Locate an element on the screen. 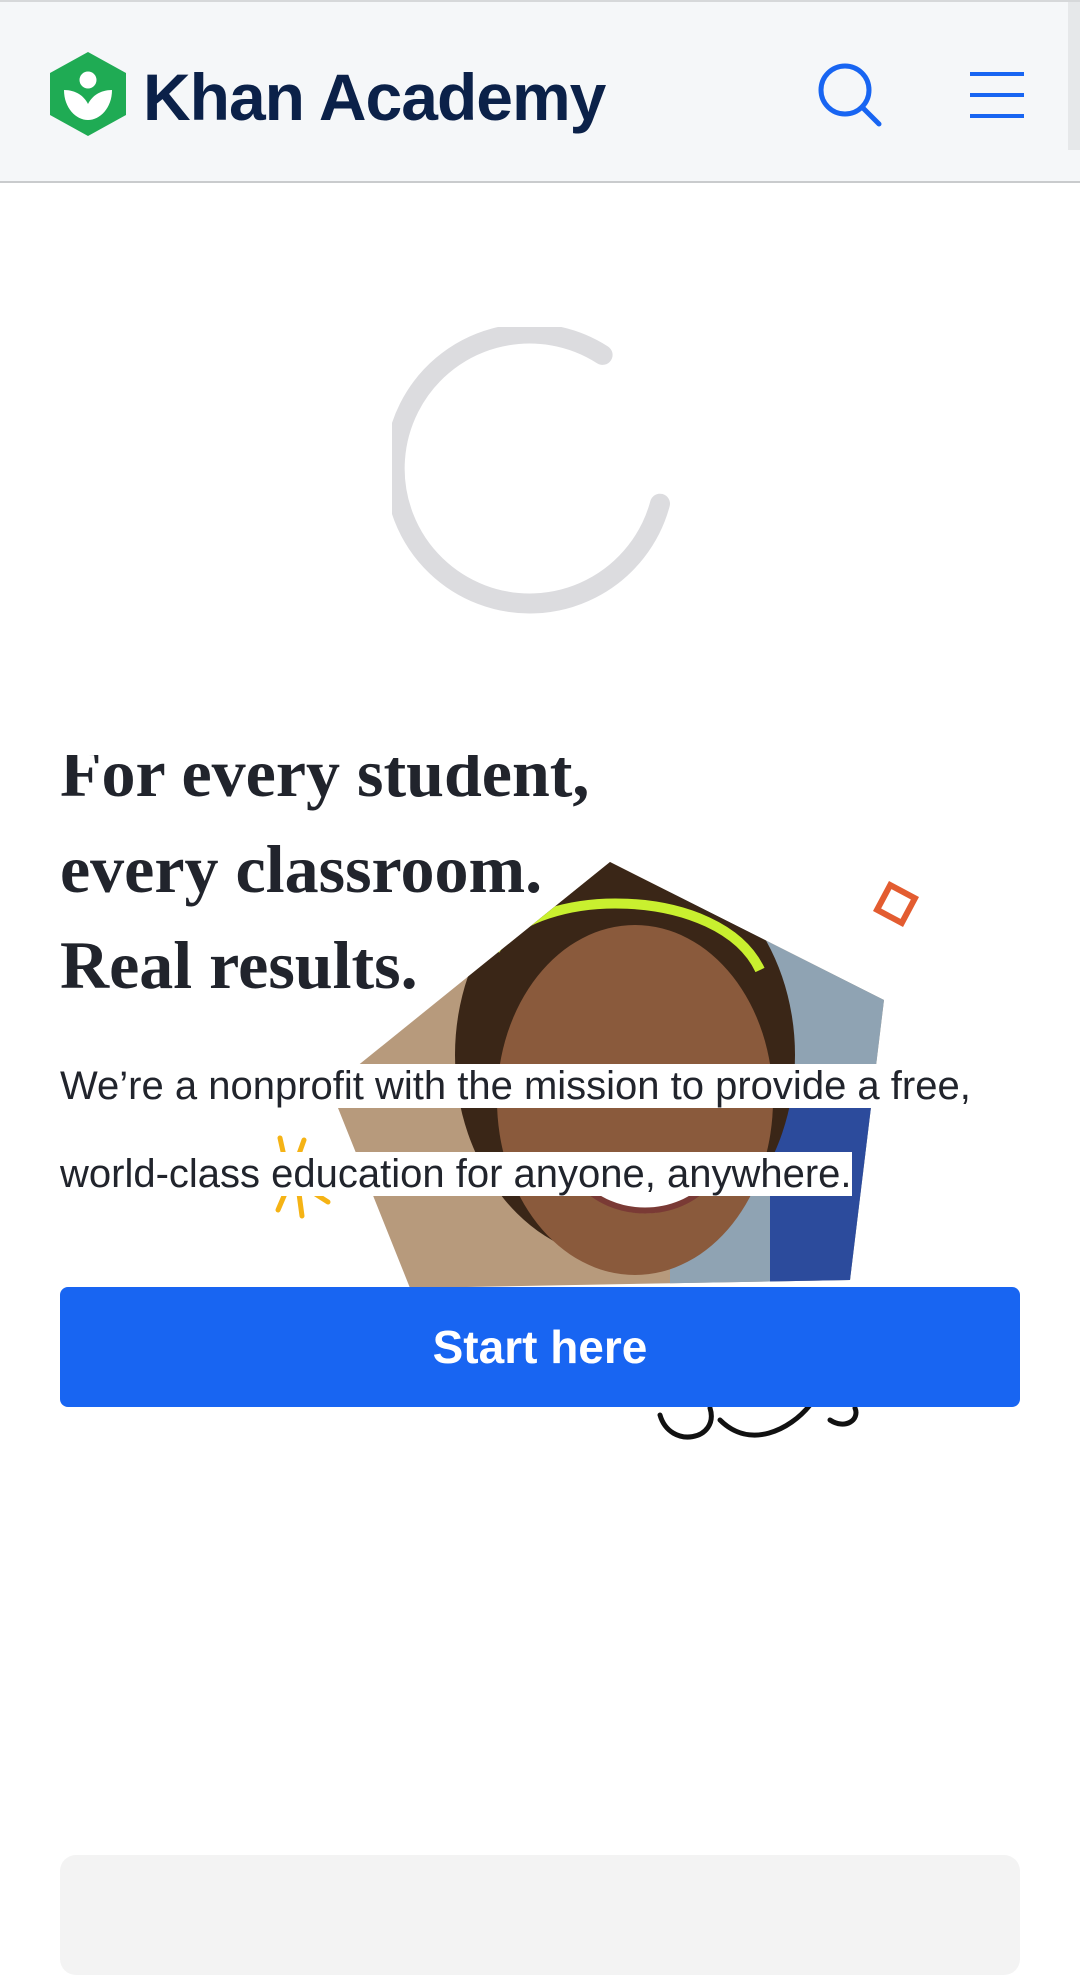 The width and height of the screenshot is (1080, 1975). headline-line: For every student, is located at coordinates (325, 773).